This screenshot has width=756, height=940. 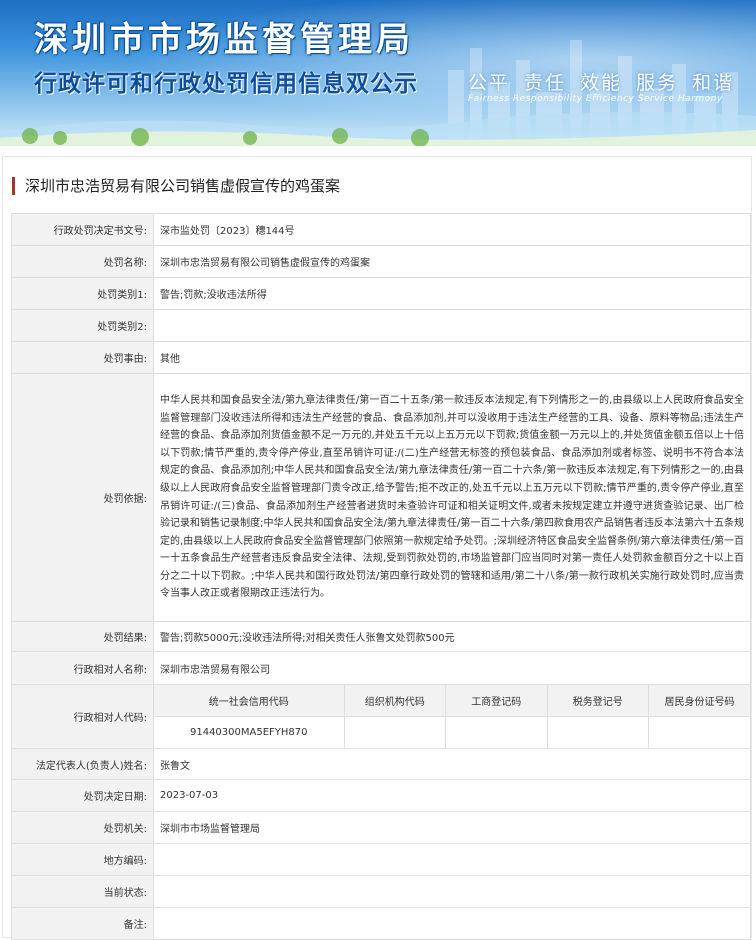 What do you see at coordinates (82, 859) in the screenshot?
I see `region-code-label: 地方编码:` at bounding box center [82, 859].